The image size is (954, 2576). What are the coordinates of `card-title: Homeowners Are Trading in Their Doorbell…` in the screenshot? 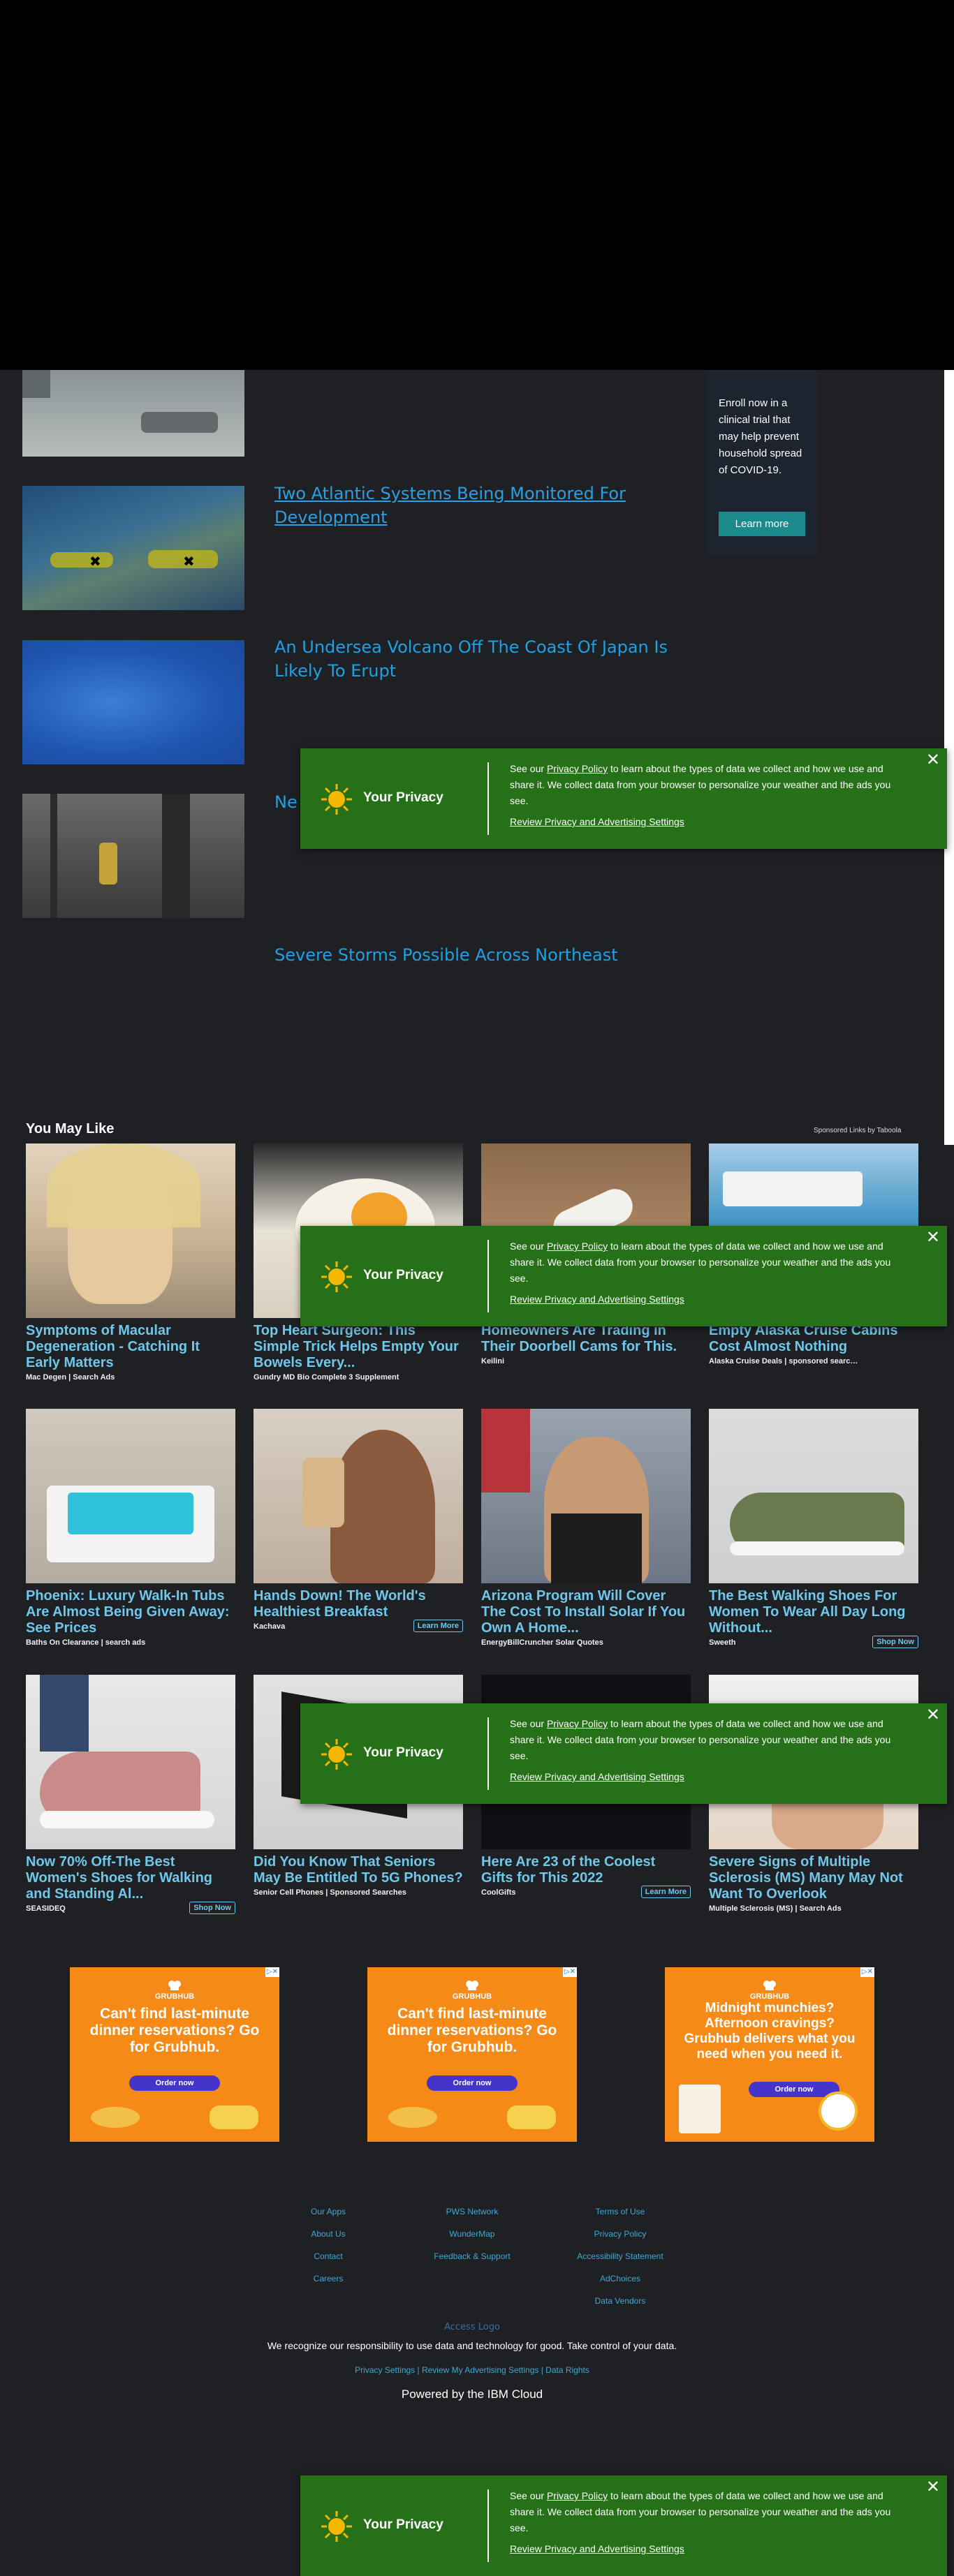 It's located at (586, 1339).